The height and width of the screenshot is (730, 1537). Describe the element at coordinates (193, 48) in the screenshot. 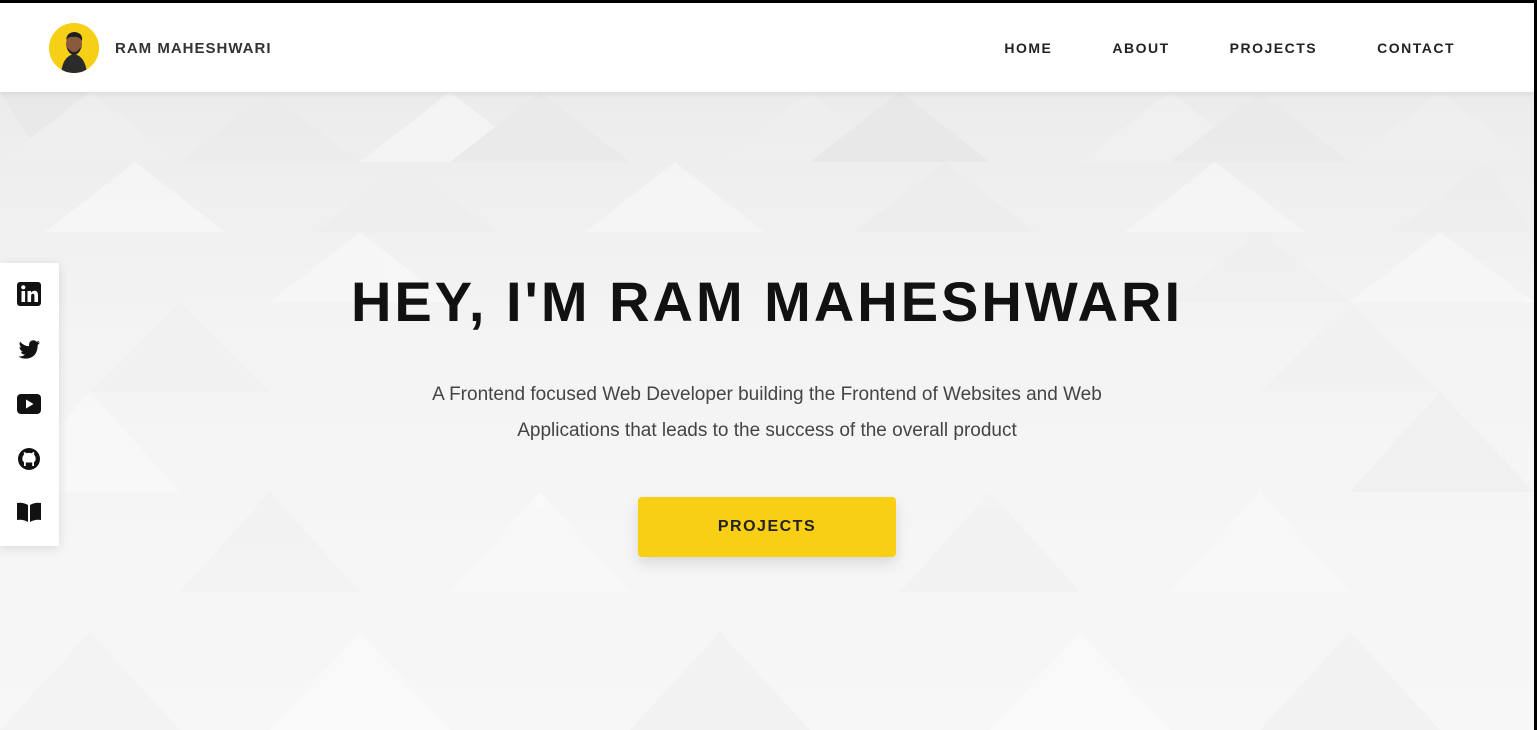

I see `brand-name: RAM MAHESHWARI` at that location.